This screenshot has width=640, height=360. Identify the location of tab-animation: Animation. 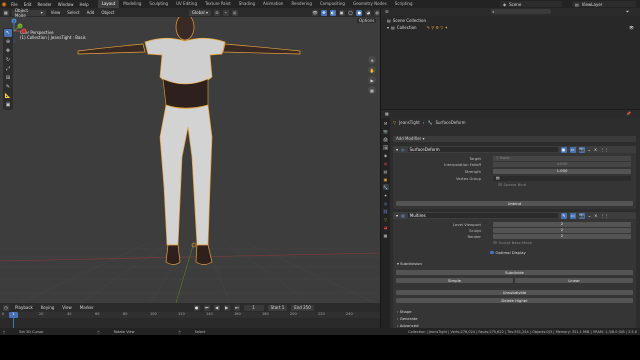
(273, 4).